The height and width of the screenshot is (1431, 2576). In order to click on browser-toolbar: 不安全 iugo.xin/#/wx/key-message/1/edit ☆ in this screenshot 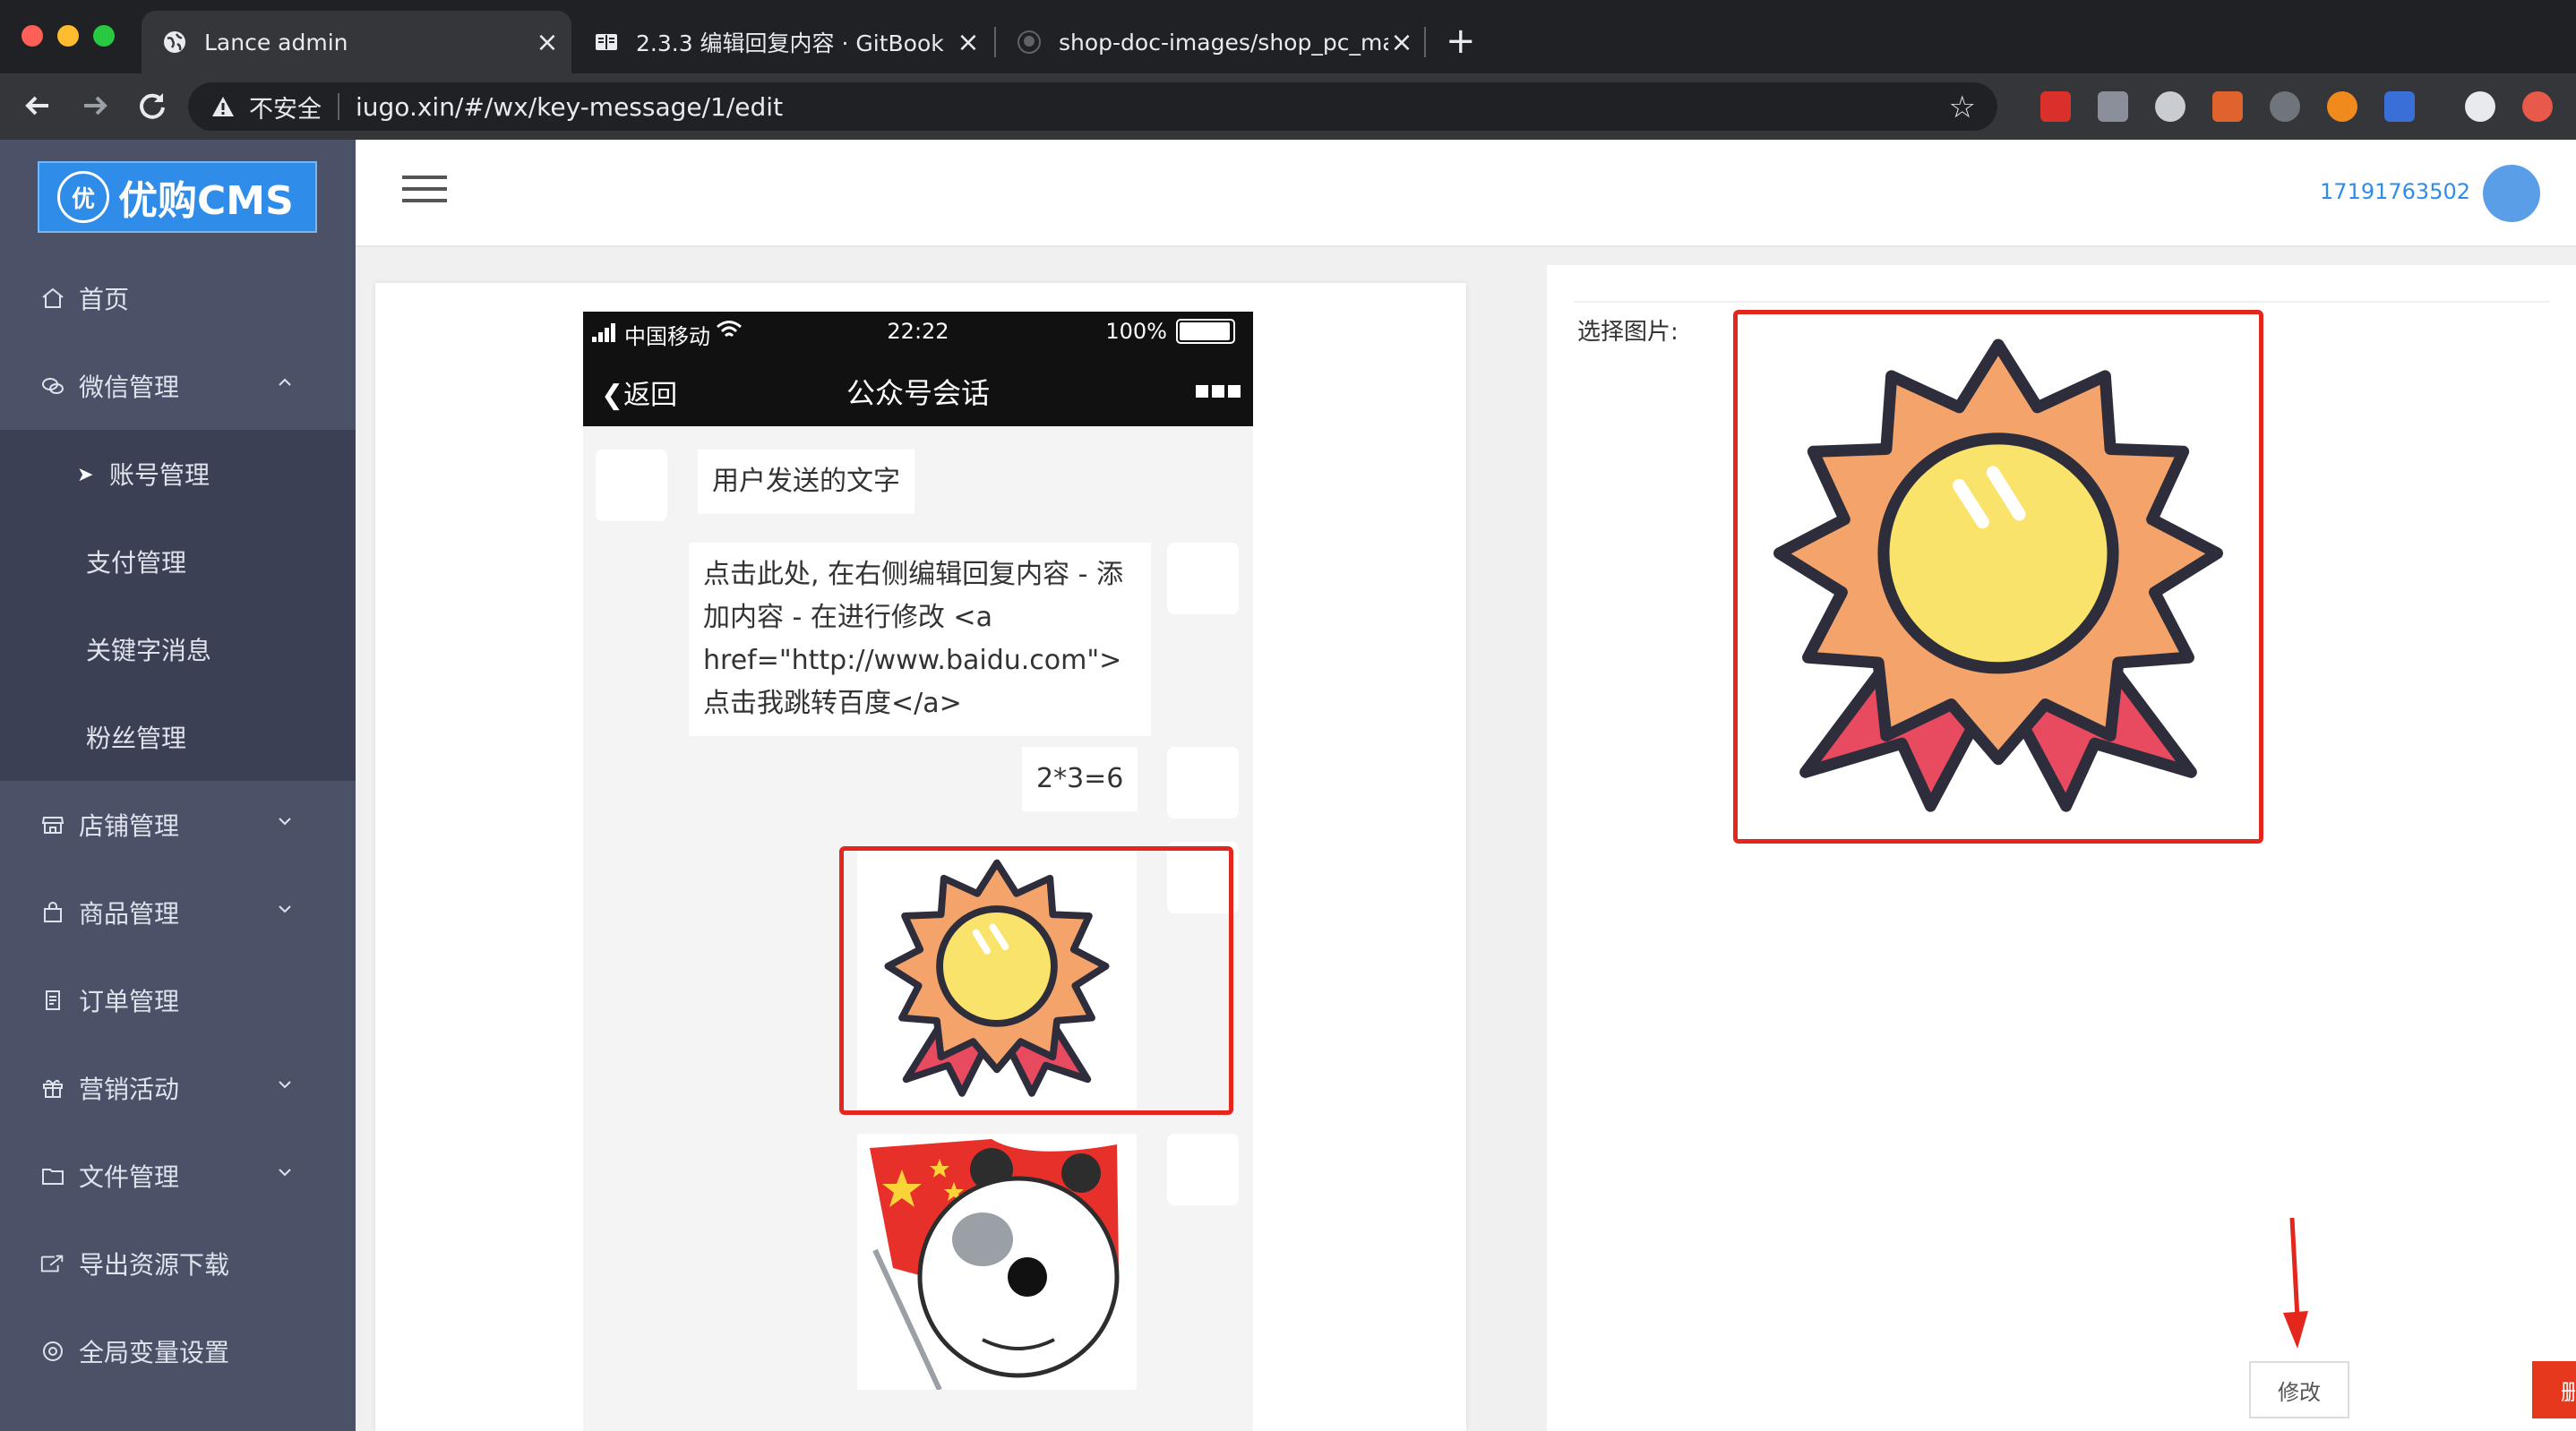, I will do `click(1288, 106)`.